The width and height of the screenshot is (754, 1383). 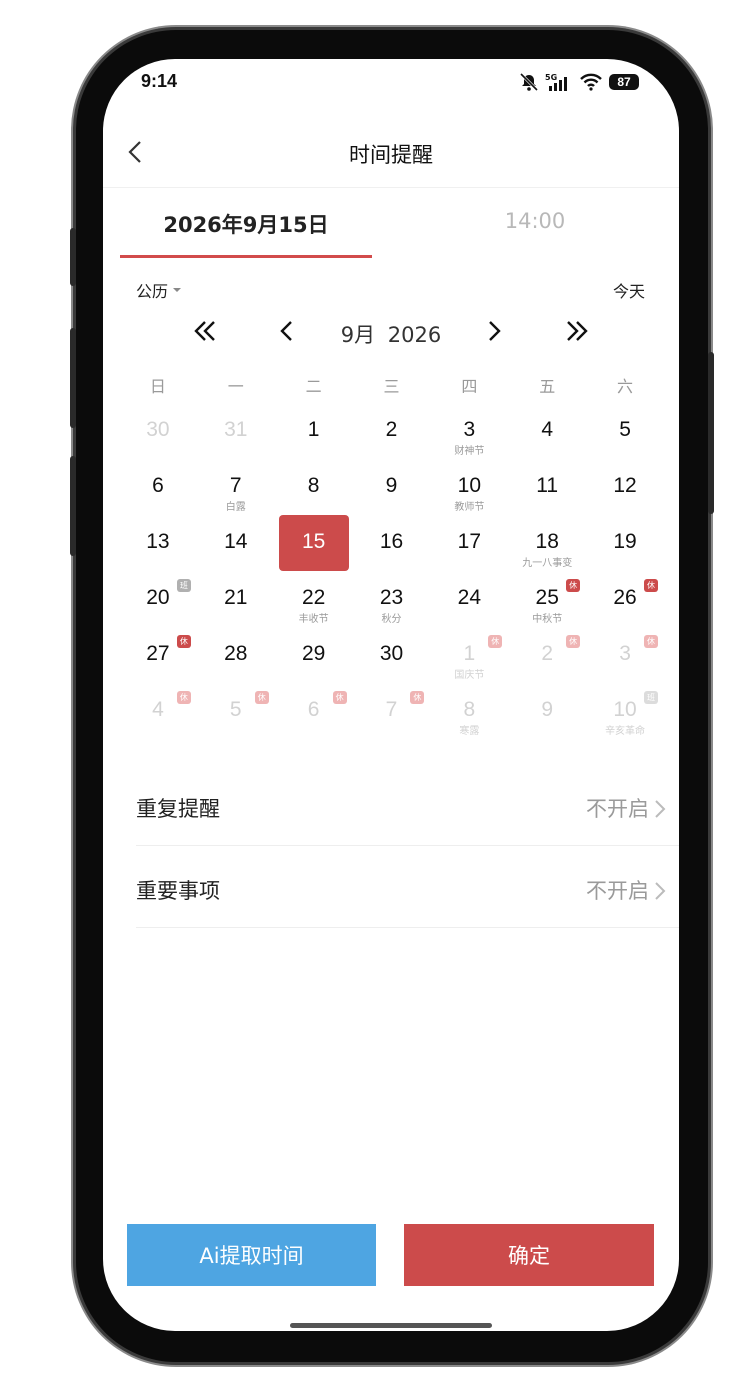 I want to click on day-cell: 4休, so click(x=158, y=721).